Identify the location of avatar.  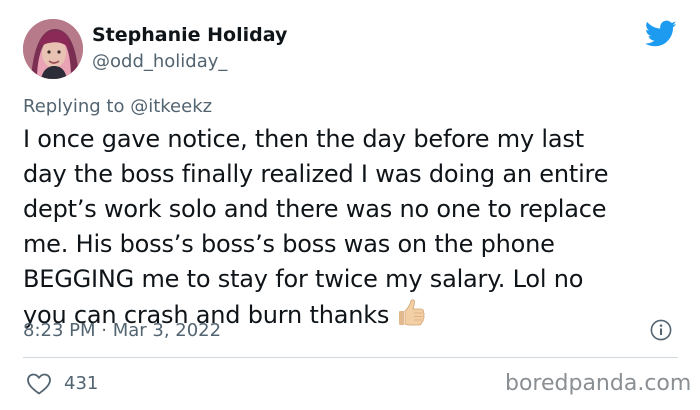
(53, 49).